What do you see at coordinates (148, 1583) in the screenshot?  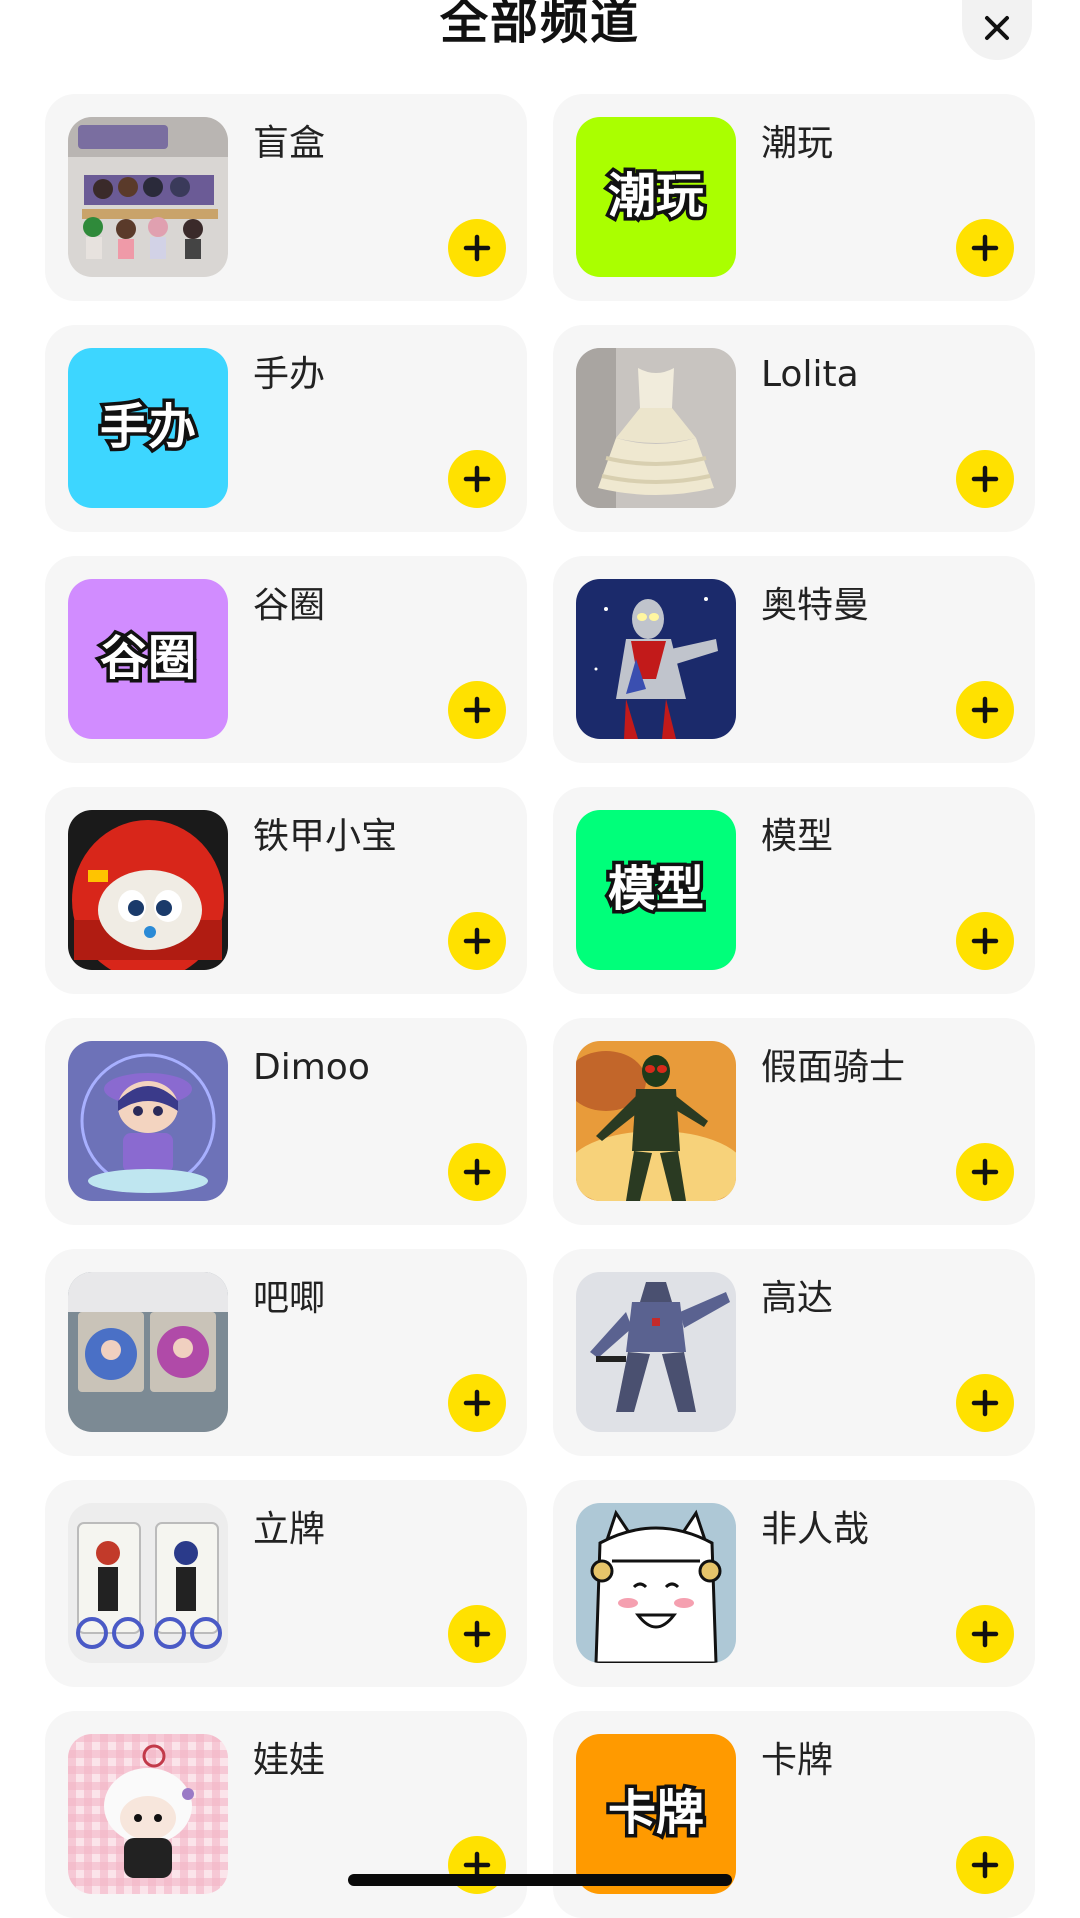 I see `acrylic-stand-photo` at bounding box center [148, 1583].